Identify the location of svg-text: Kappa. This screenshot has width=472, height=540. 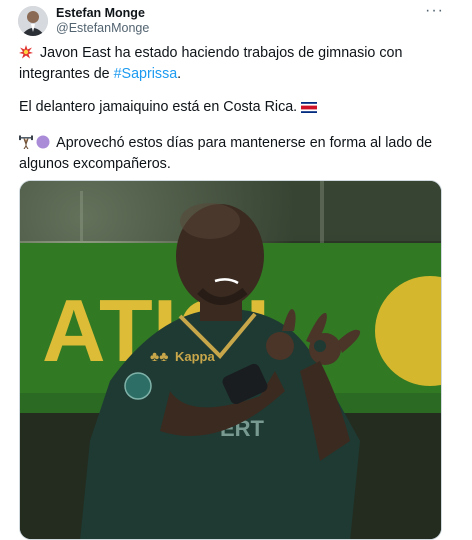
(195, 356).